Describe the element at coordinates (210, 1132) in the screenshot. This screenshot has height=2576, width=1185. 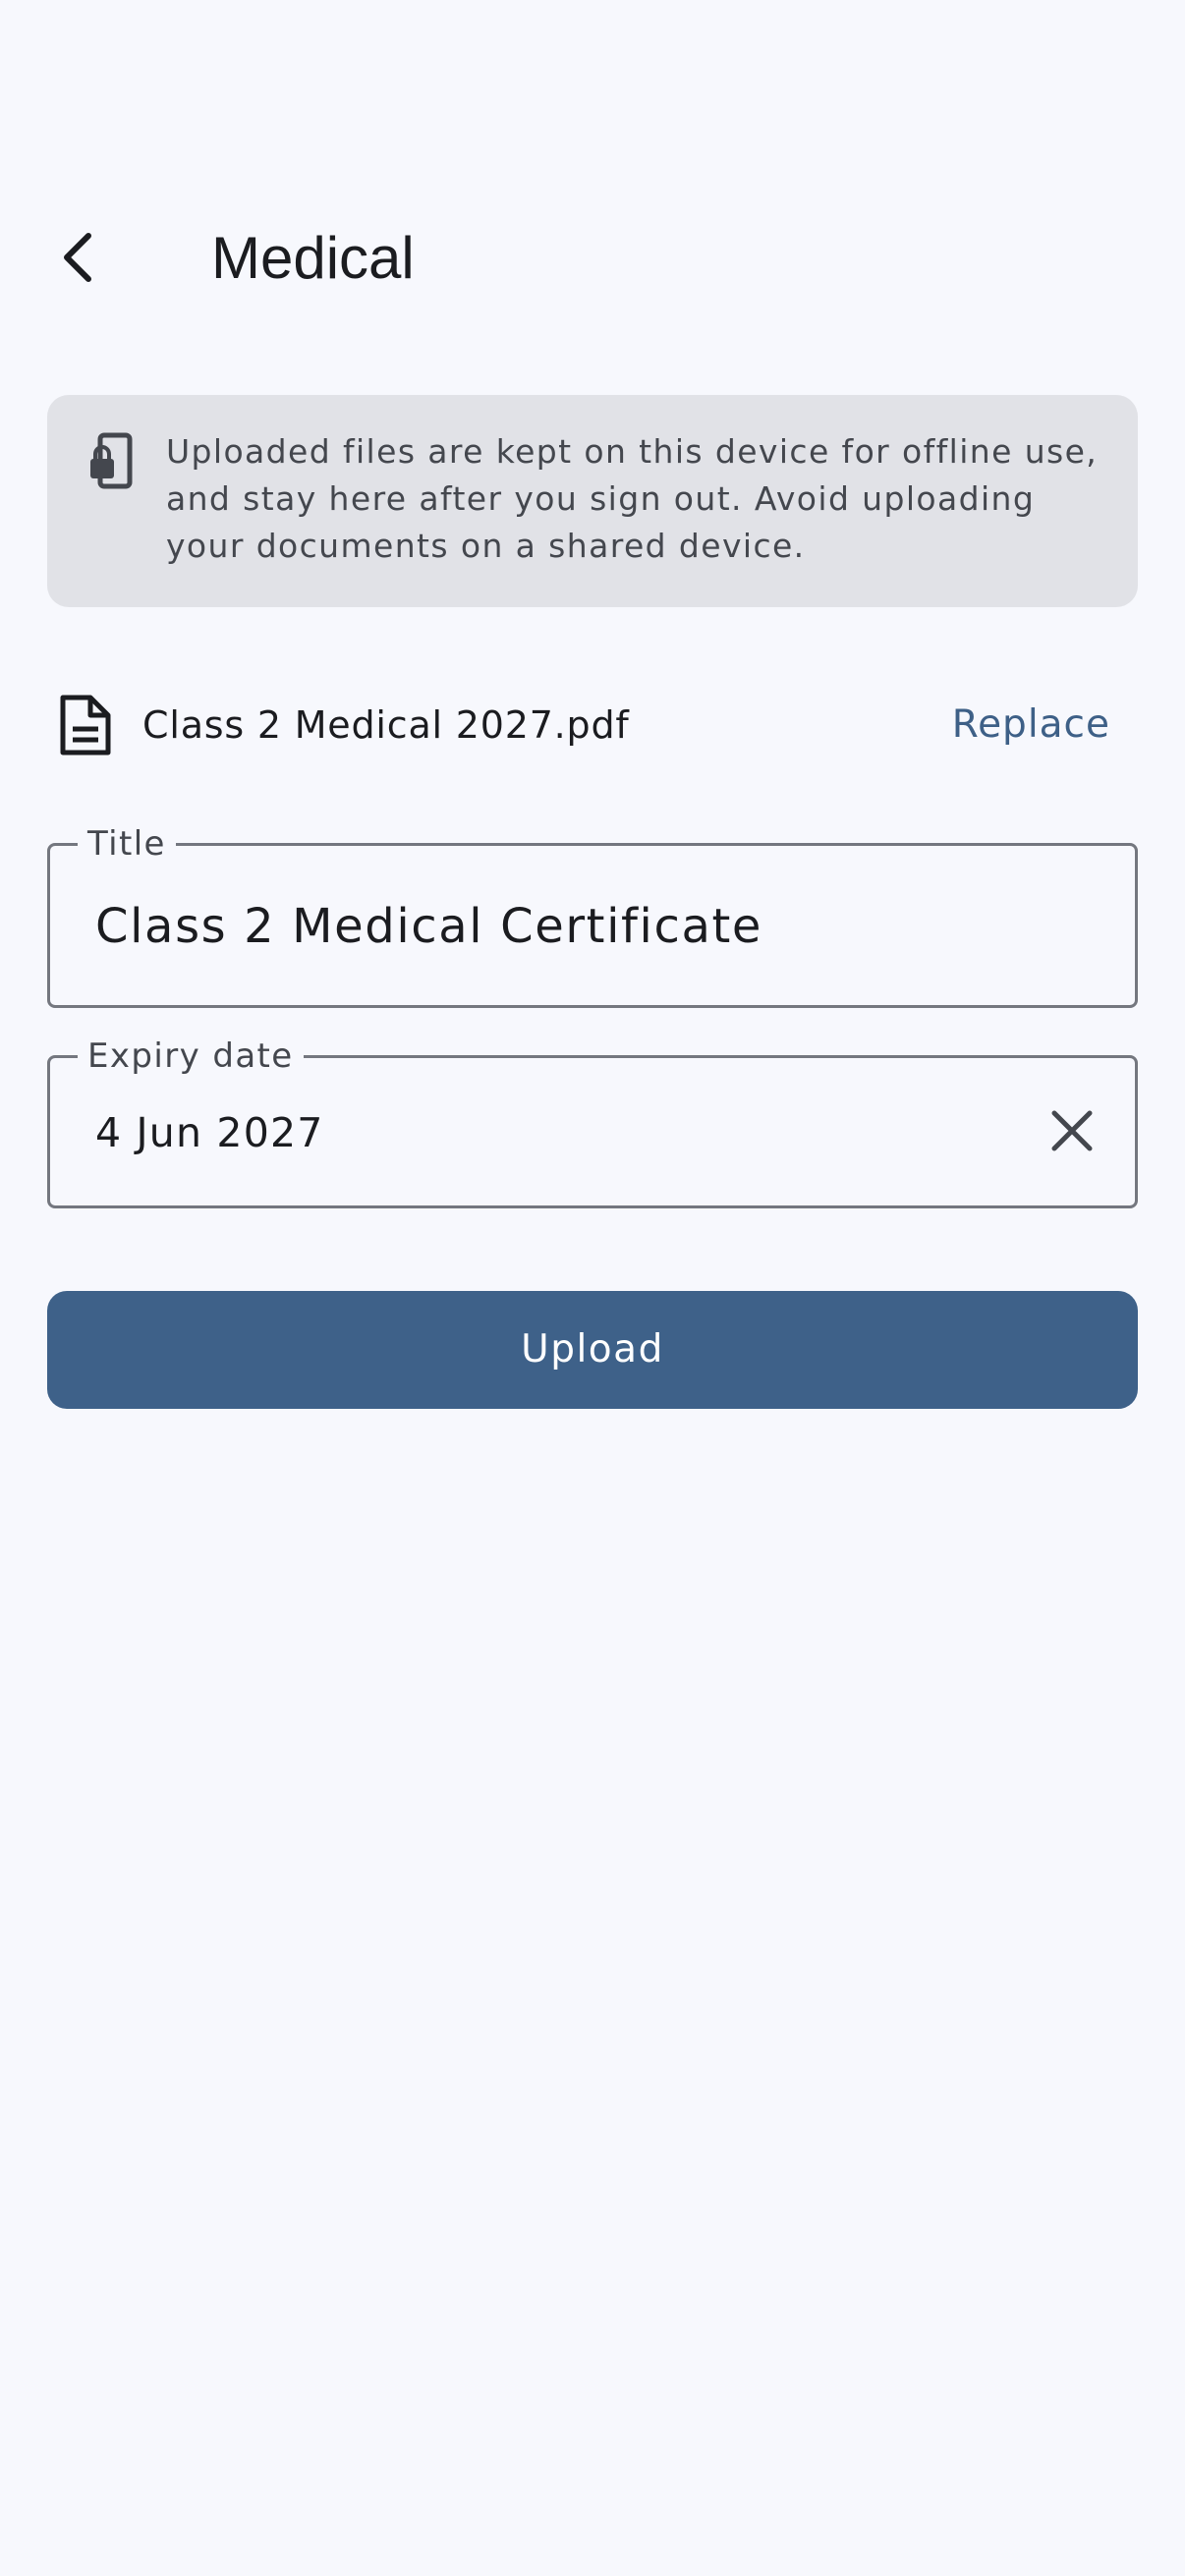
I see `expiry-date-value: 4 Jun 2027` at that location.